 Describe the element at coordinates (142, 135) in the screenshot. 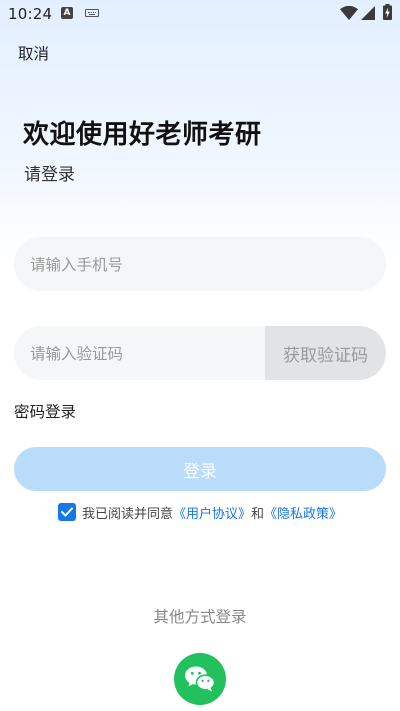

I see `page-title: 欢迎使用好老师考研` at that location.